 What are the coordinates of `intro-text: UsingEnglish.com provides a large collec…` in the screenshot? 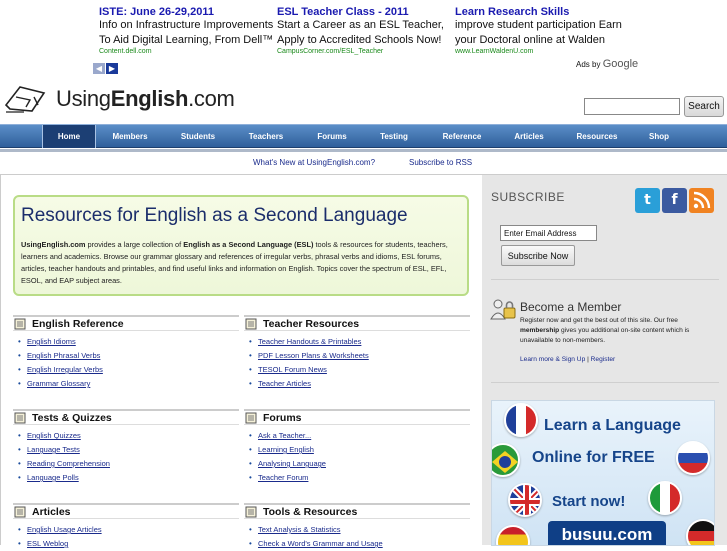 It's located at (234, 262).